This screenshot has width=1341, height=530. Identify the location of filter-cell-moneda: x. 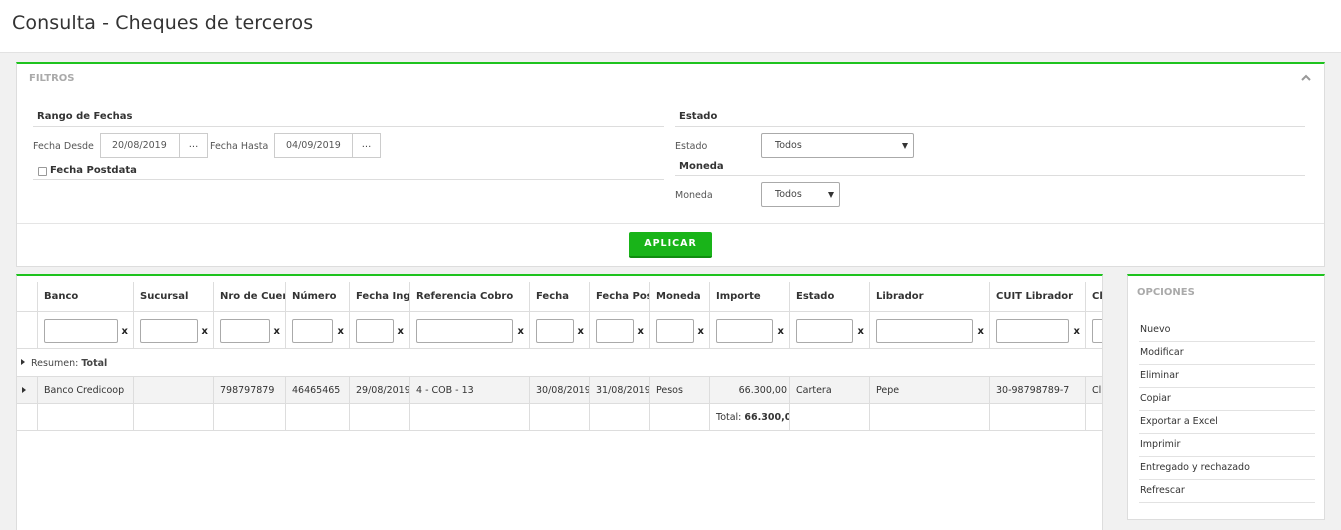
(680, 330).